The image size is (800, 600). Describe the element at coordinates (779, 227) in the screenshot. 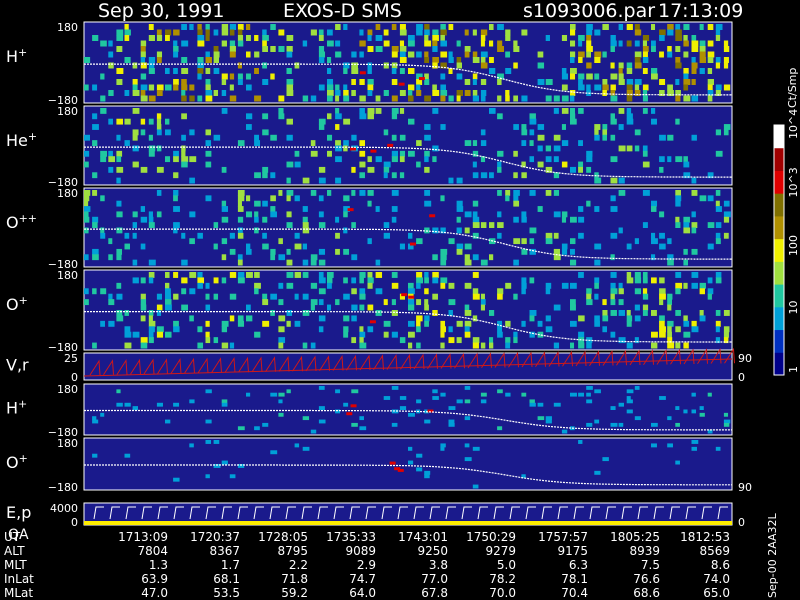

I see `colorbar-segment` at that location.